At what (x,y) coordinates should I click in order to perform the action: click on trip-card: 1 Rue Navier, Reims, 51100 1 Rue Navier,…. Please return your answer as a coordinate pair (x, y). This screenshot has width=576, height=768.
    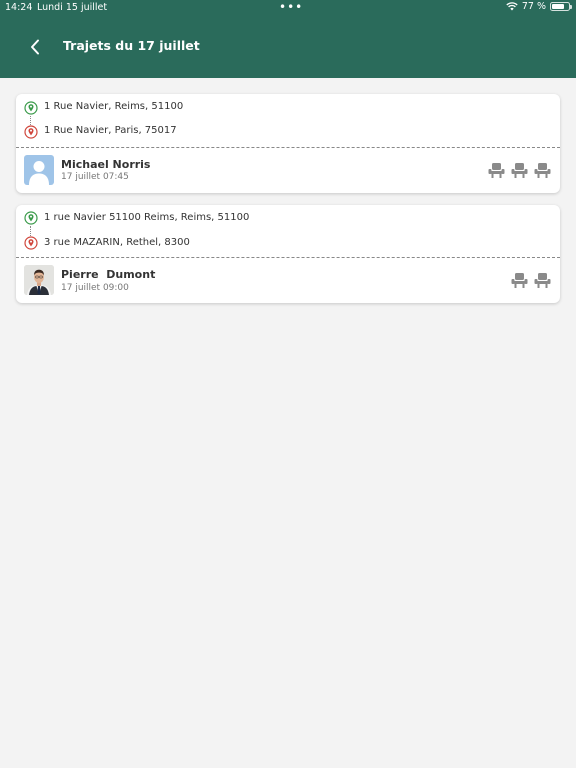
    Looking at the image, I should click on (288, 143).